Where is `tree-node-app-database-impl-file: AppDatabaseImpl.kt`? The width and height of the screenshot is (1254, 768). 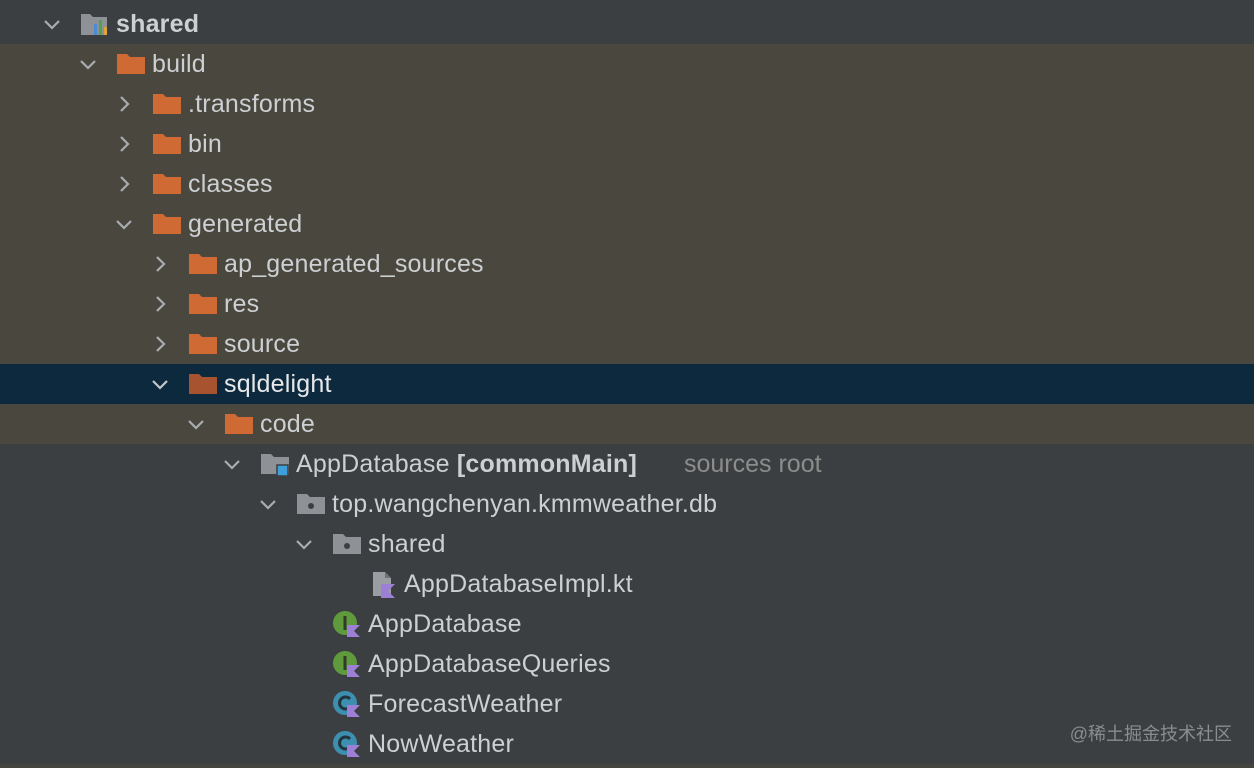
tree-node-app-database-impl-file: AppDatabaseImpl.kt is located at coordinates (627, 584).